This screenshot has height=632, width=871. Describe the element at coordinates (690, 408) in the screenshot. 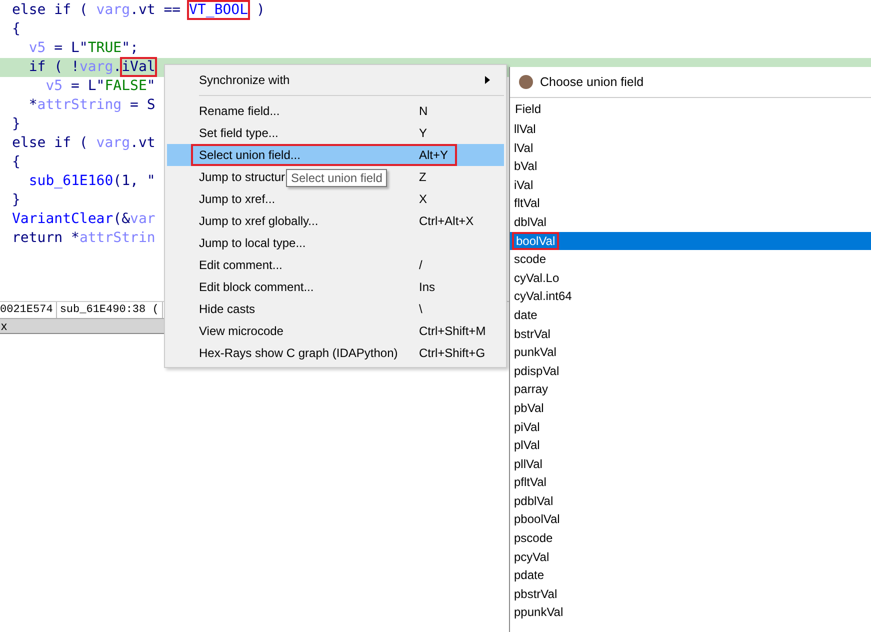

I see `list-item: pbVal` at that location.